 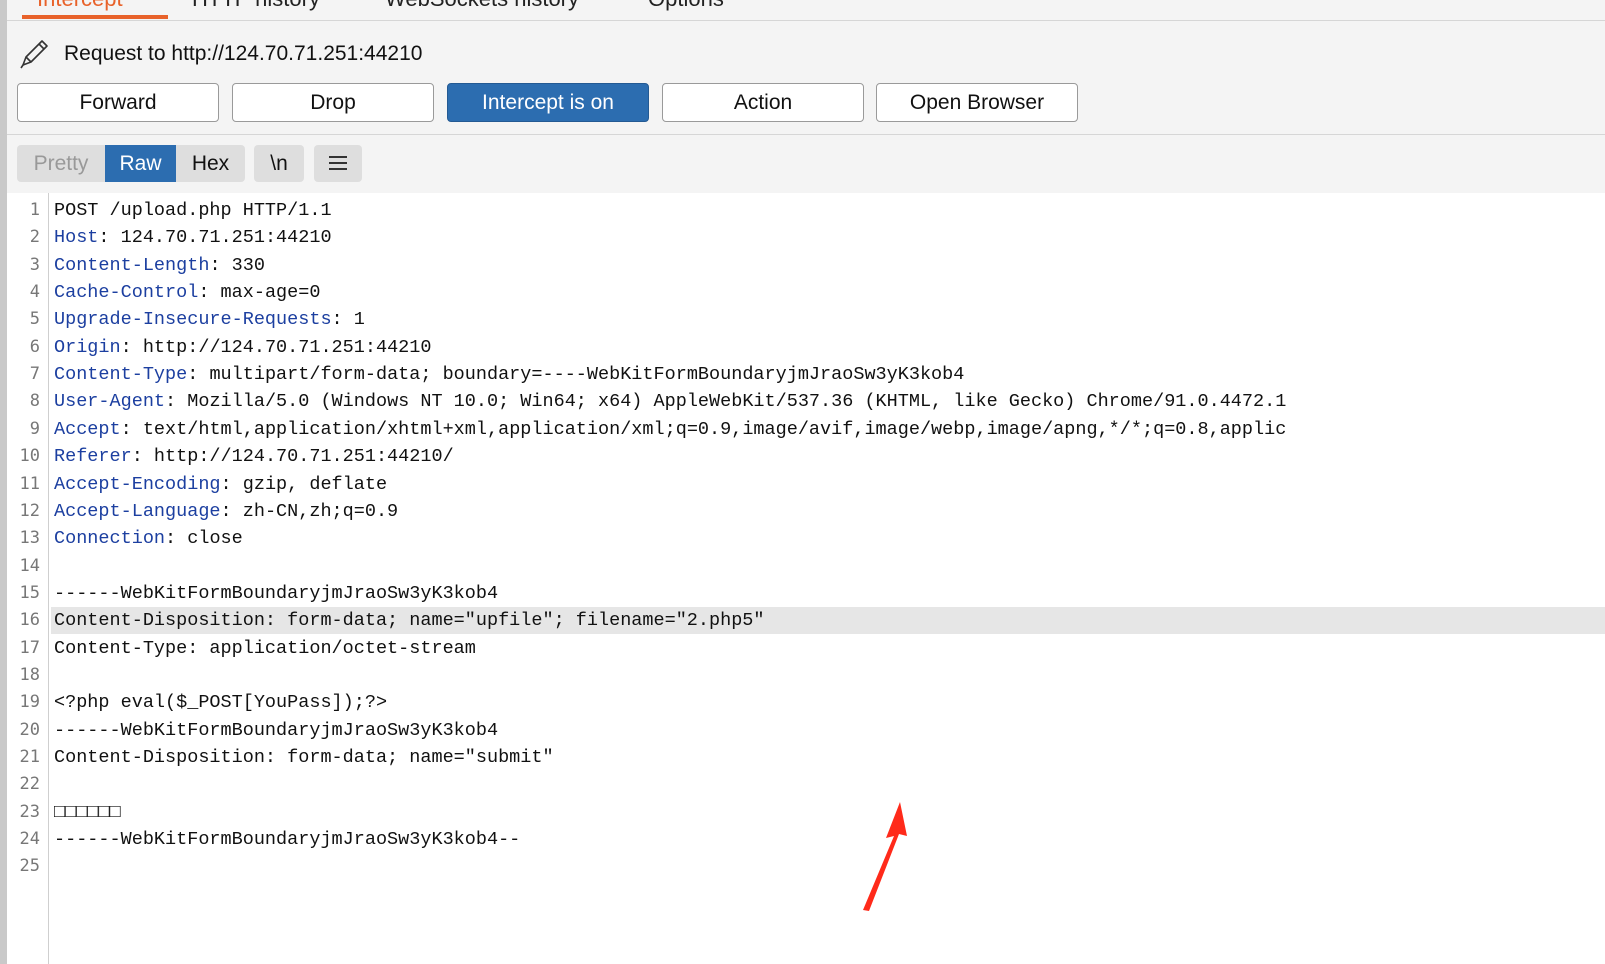 What do you see at coordinates (828, 210) in the screenshot?
I see `line-text: POST /upload.php HTTP/1.1` at bounding box center [828, 210].